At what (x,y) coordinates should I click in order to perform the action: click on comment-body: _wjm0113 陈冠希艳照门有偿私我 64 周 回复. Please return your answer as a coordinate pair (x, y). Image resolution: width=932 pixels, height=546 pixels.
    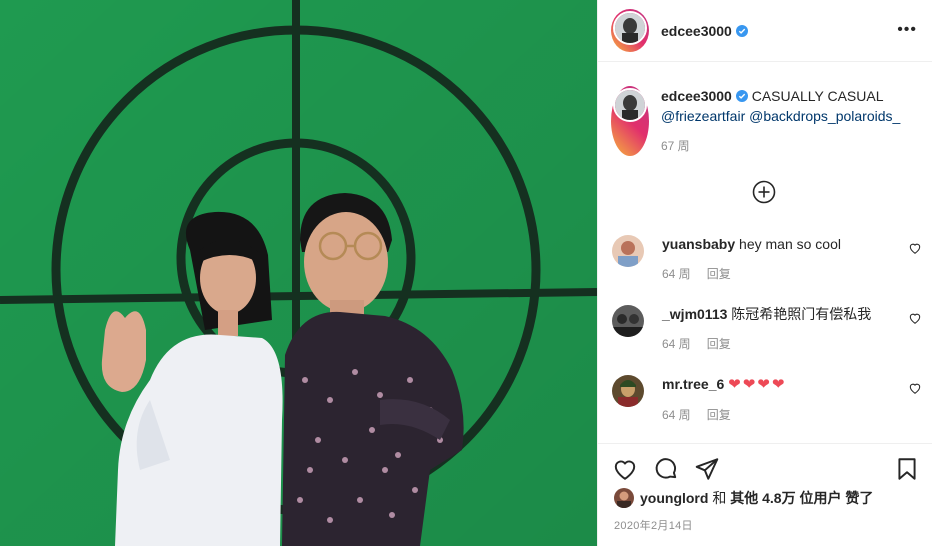
    Looking at the image, I should click on (766, 329).